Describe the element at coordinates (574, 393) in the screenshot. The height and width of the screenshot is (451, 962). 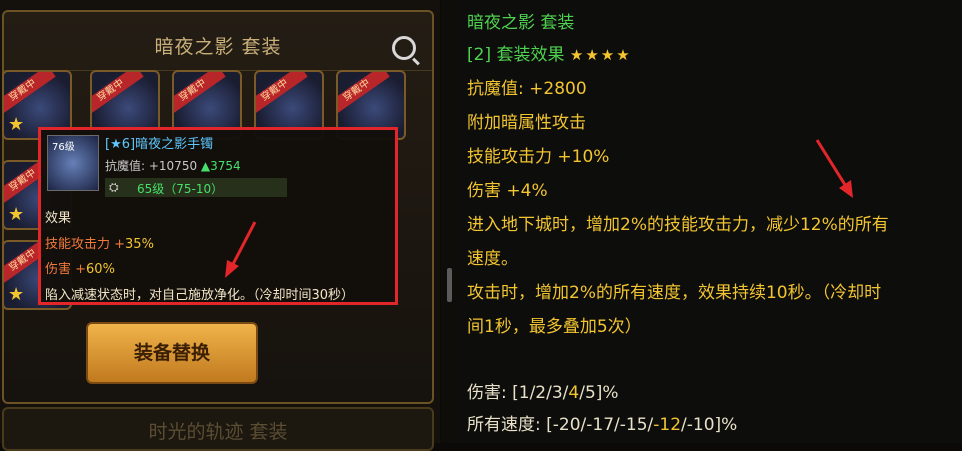
I see `damage-range-highlight: 4` at that location.